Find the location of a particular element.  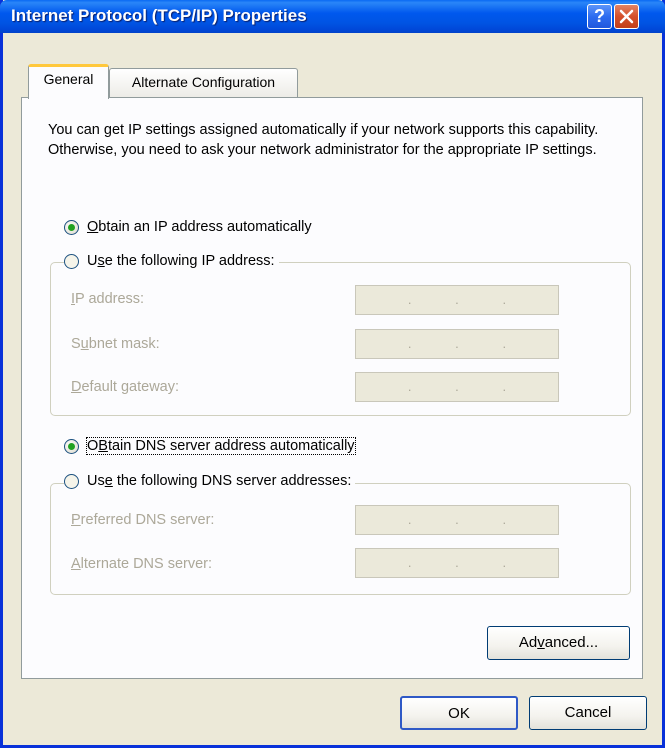

use-following-ip-label: Use the following IP address: is located at coordinates (181, 261).